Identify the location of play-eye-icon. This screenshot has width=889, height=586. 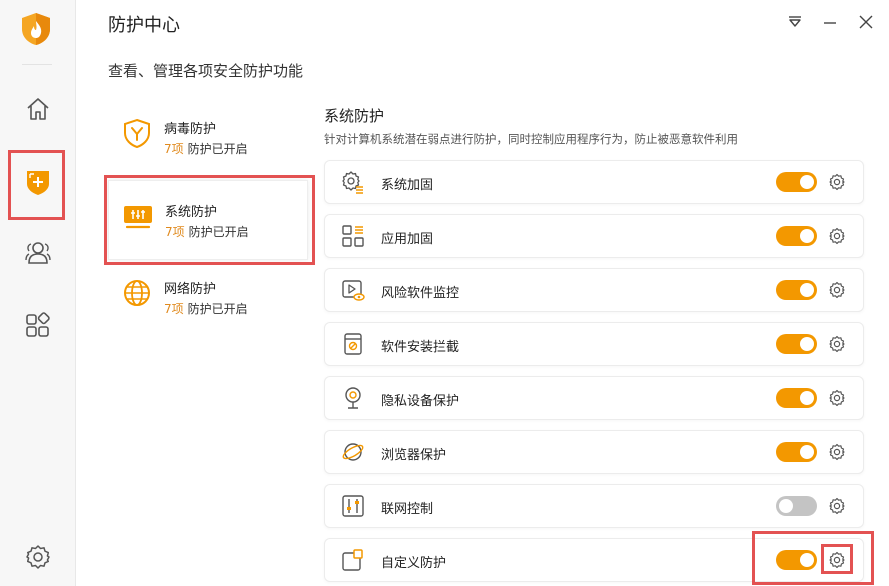
(353, 290).